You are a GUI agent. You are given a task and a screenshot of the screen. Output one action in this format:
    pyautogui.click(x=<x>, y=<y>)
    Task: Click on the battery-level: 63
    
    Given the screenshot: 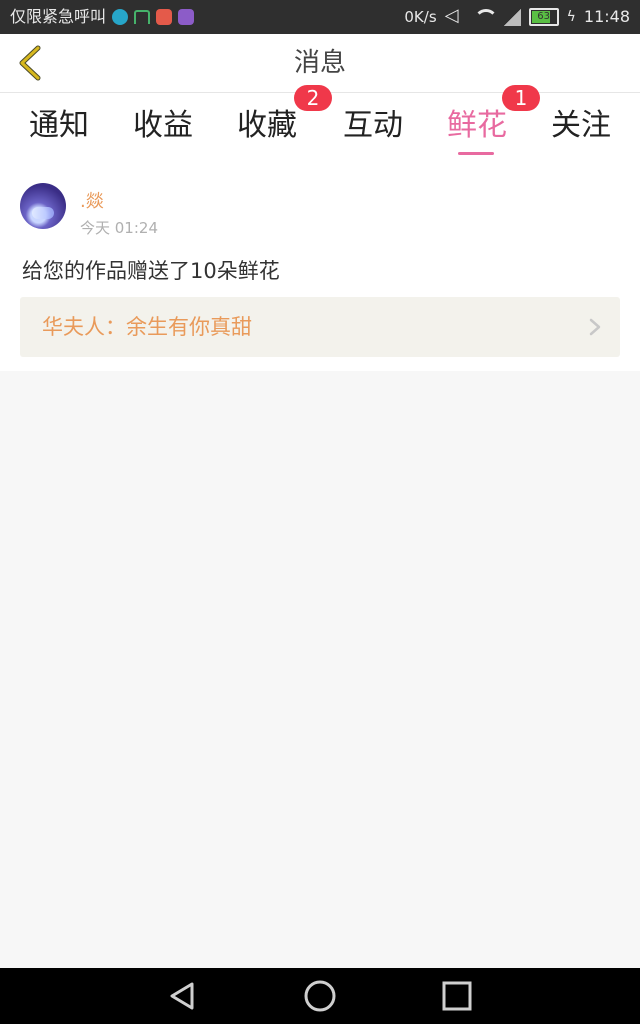 What is the action you would take?
    pyautogui.click(x=543, y=16)
    